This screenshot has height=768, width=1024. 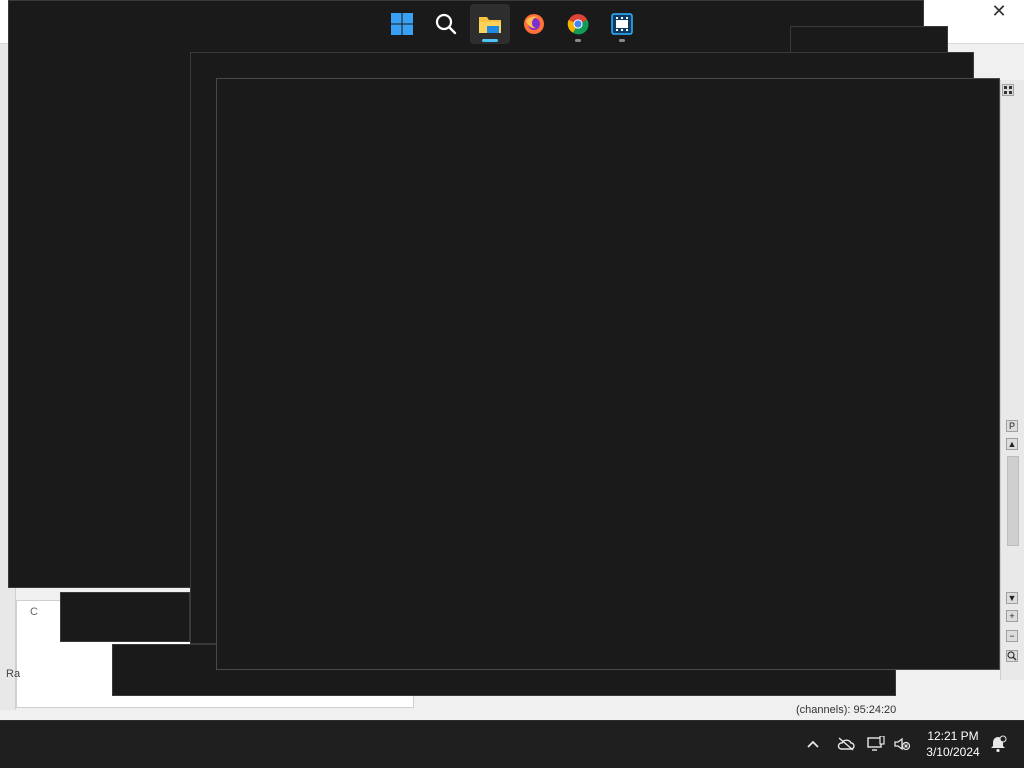 I want to click on clock-time: 12:21 PM, so click(x=953, y=736).